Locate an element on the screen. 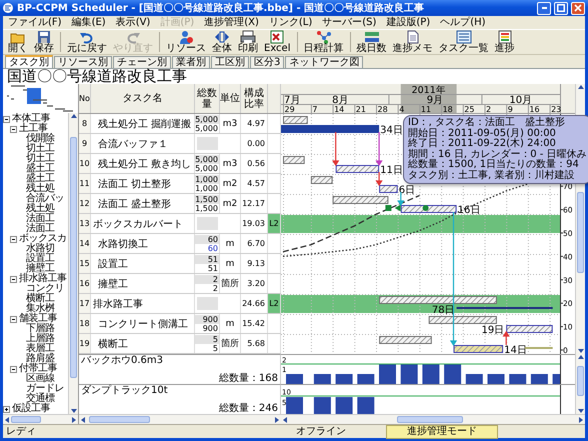  delayed-bar is located at coordinates (479, 349).